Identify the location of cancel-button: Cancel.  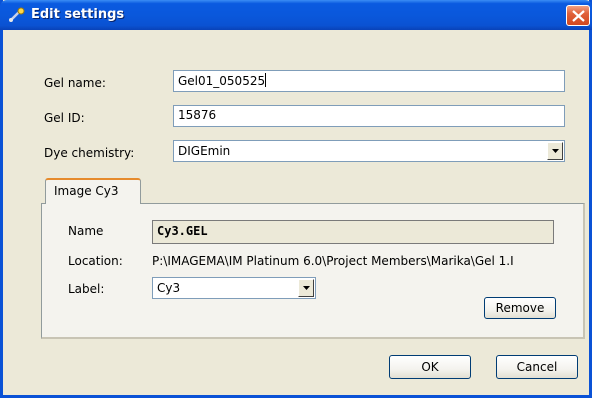
(537, 367).